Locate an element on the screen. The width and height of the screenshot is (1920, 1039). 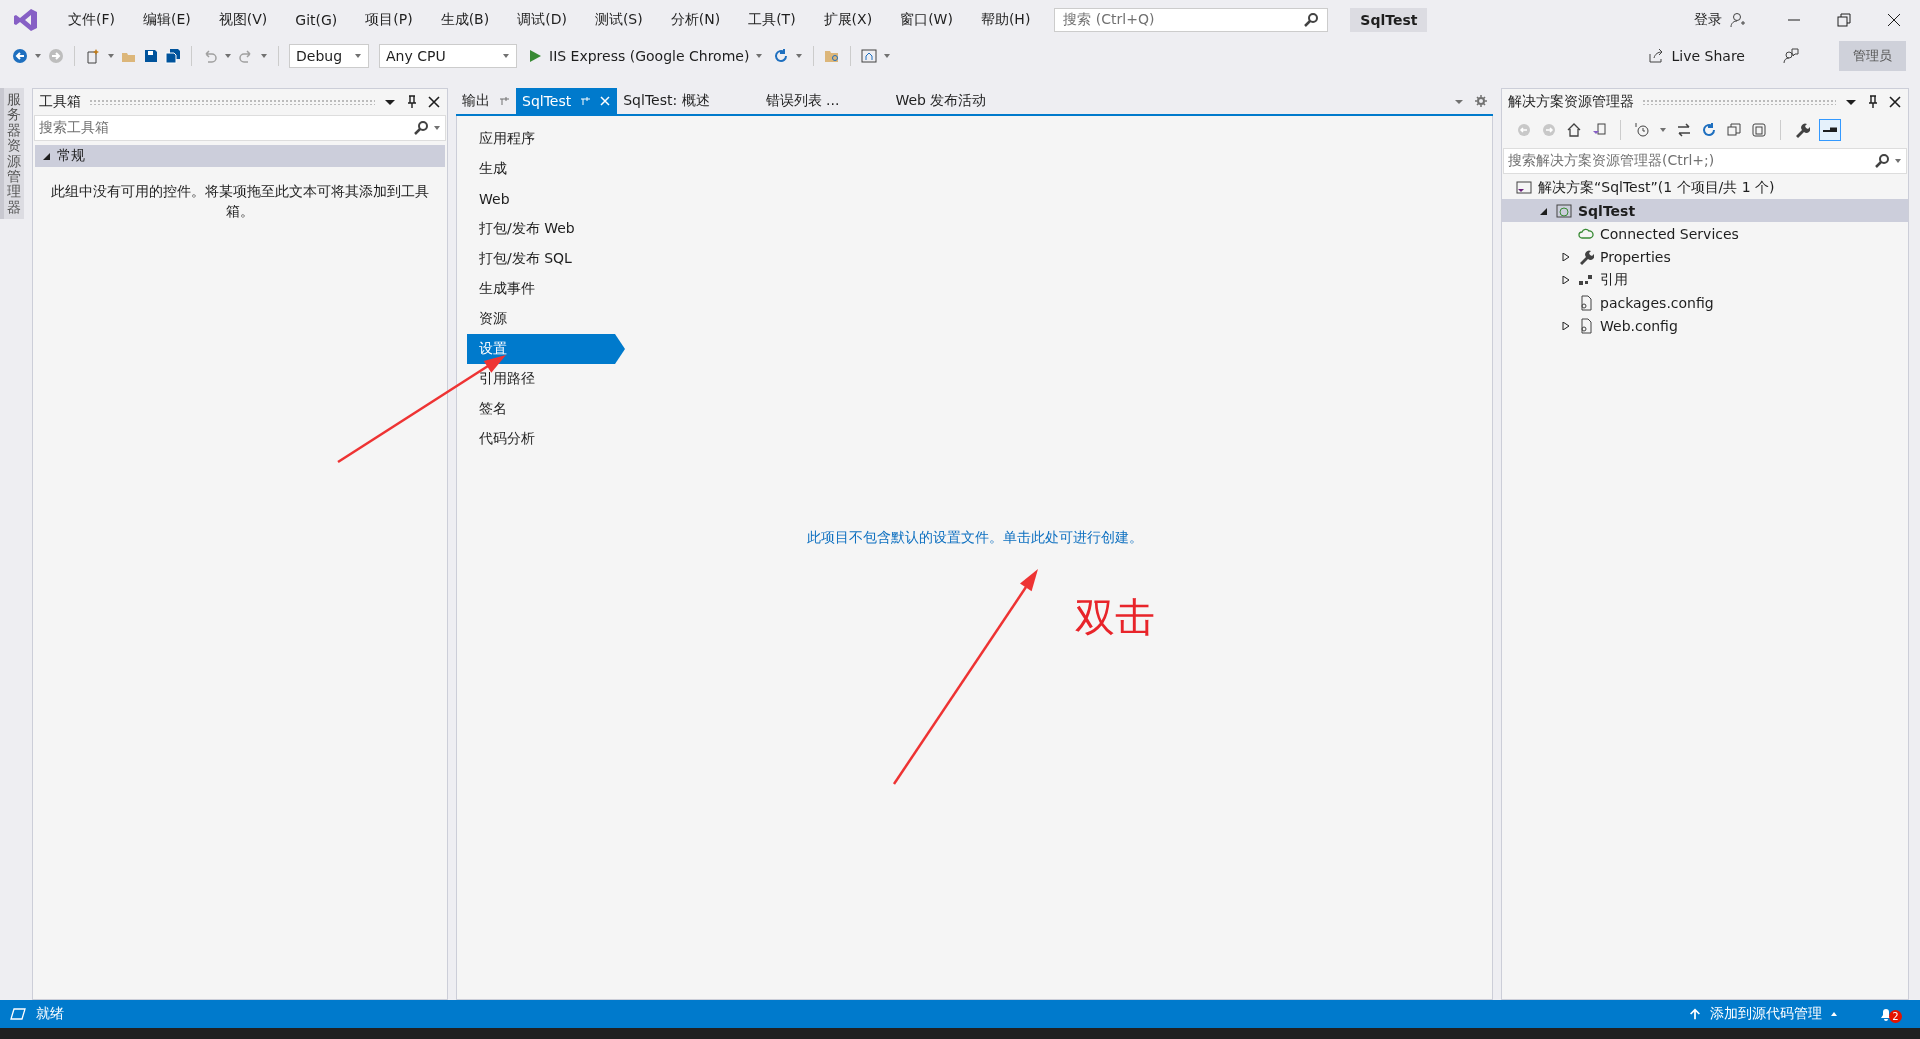
home-icon is located at coordinates (1574, 130).